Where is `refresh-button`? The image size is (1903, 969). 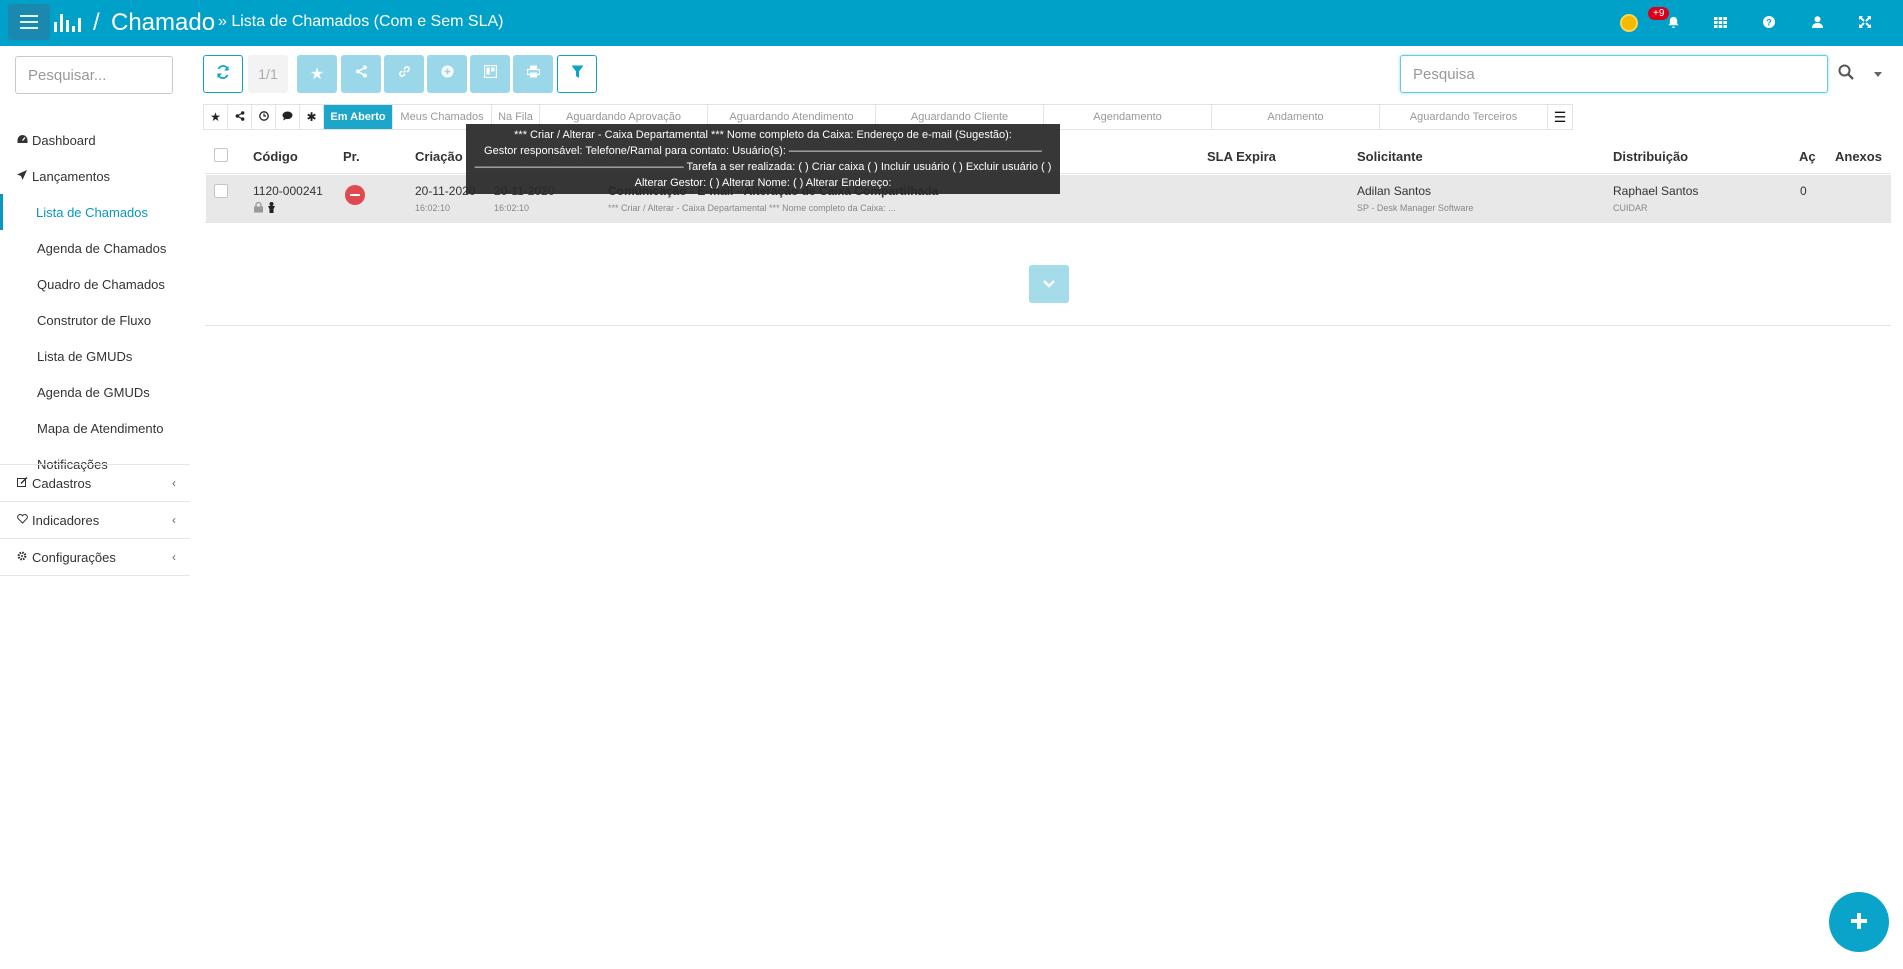 refresh-button is located at coordinates (223, 74).